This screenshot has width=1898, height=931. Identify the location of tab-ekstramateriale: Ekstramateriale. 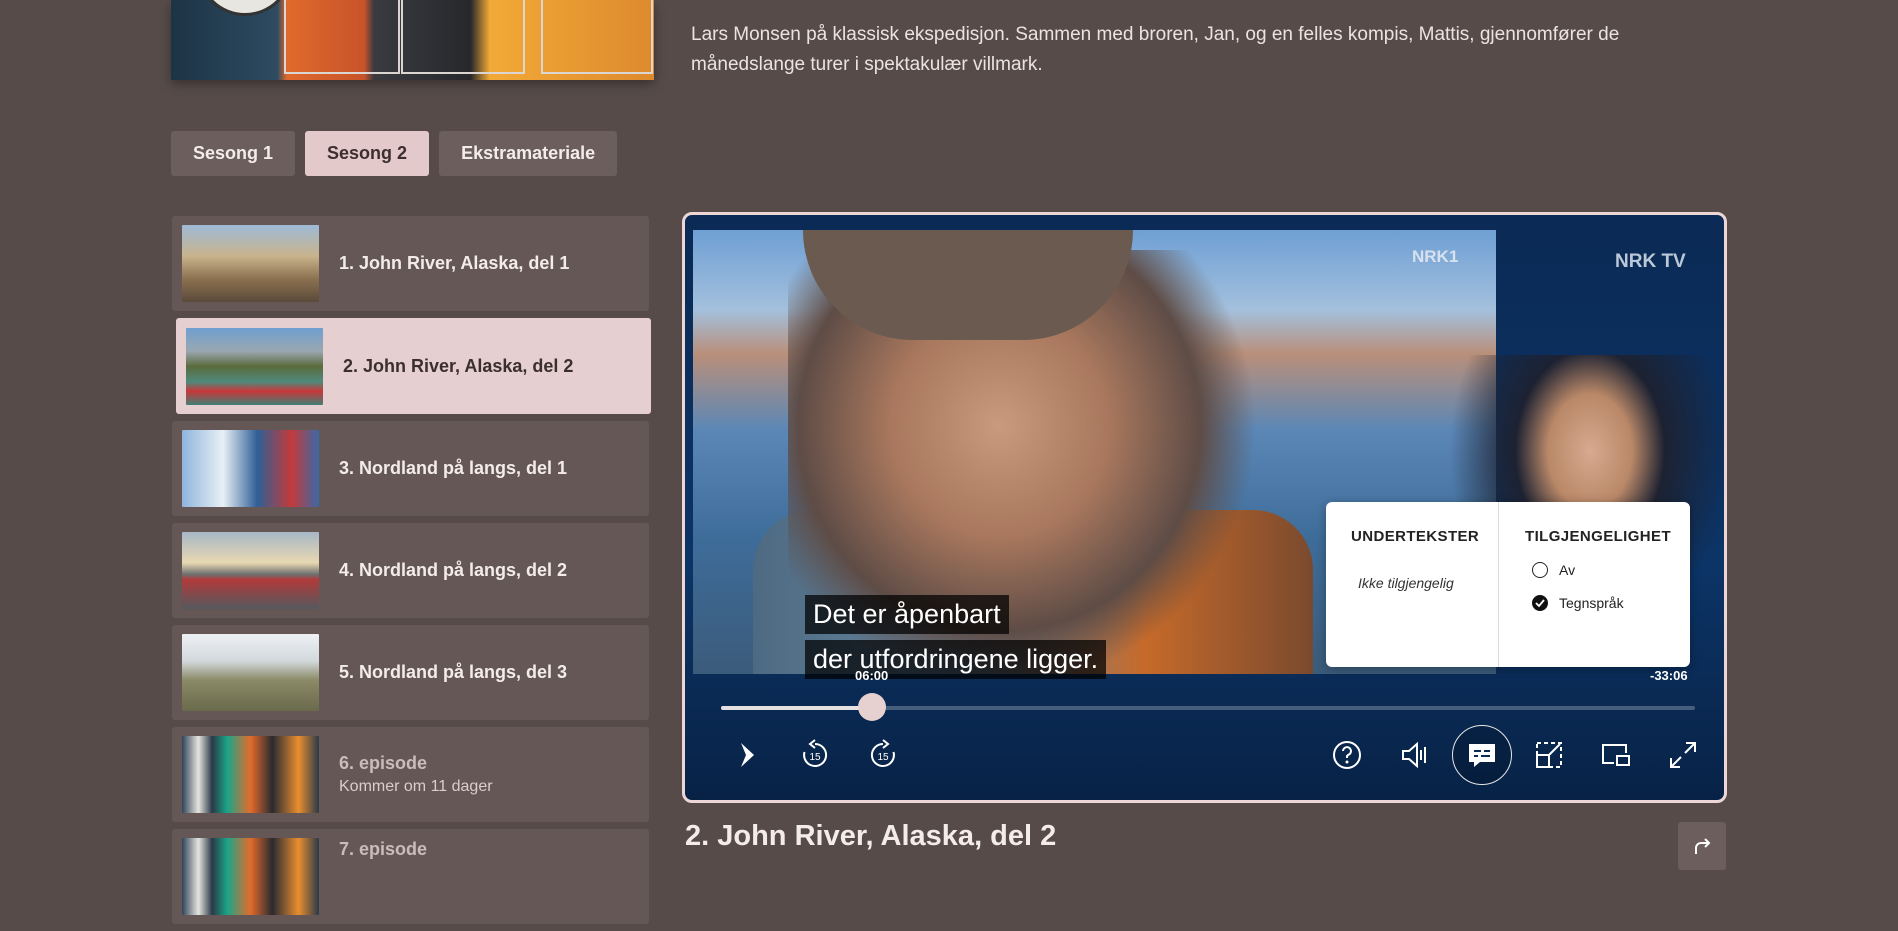
(528, 153).